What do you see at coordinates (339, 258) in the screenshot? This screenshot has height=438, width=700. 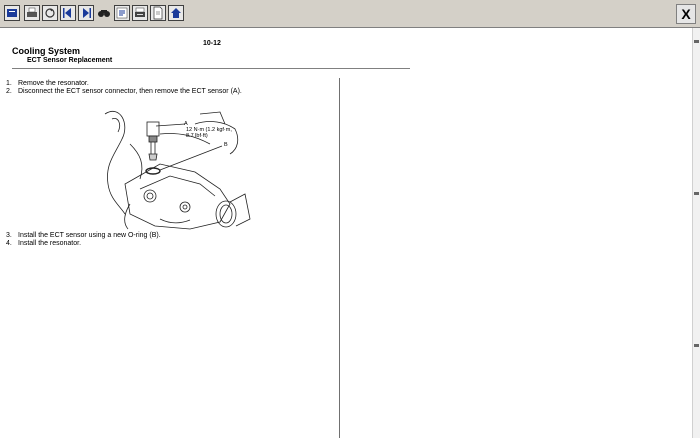 I see `column-divider` at bounding box center [339, 258].